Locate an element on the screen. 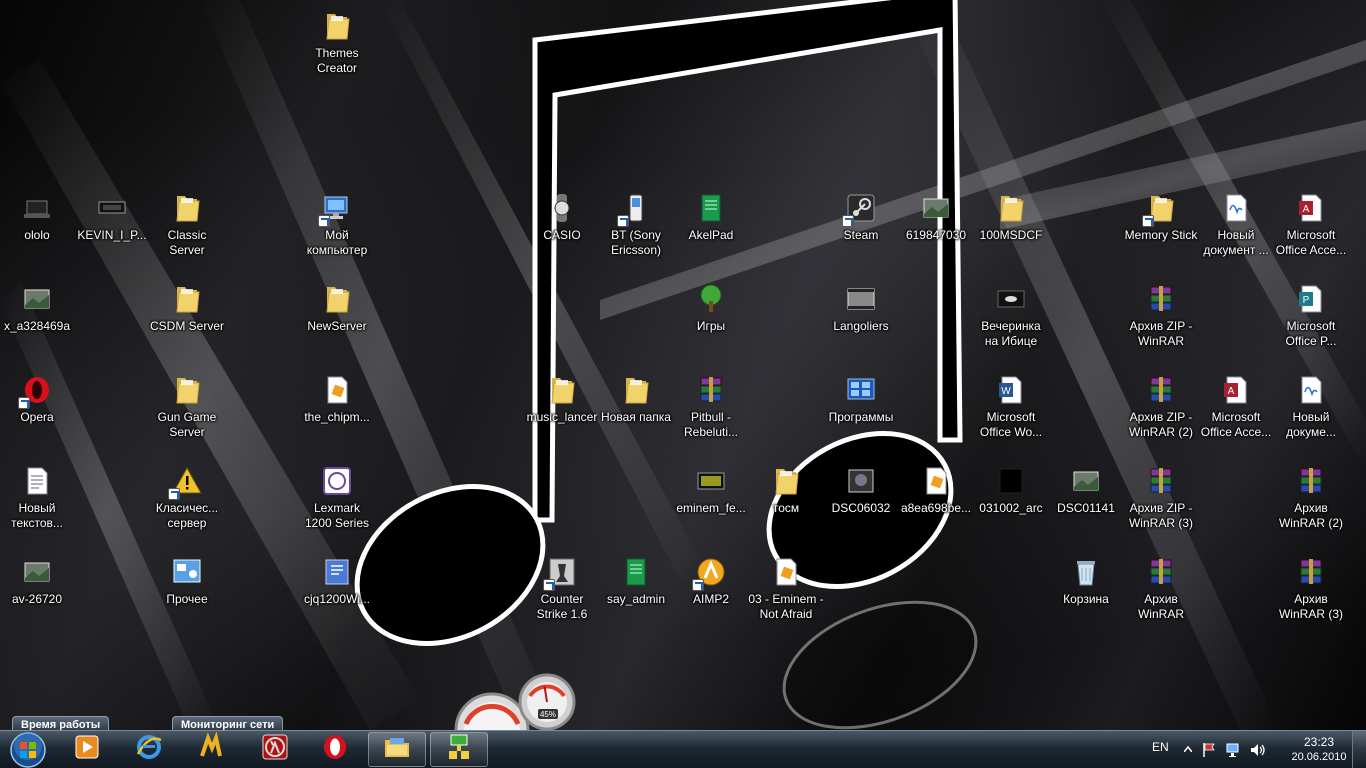 The width and height of the screenshot is (1366, 768). icon-games: Игры is located at coordinates (711, 320).